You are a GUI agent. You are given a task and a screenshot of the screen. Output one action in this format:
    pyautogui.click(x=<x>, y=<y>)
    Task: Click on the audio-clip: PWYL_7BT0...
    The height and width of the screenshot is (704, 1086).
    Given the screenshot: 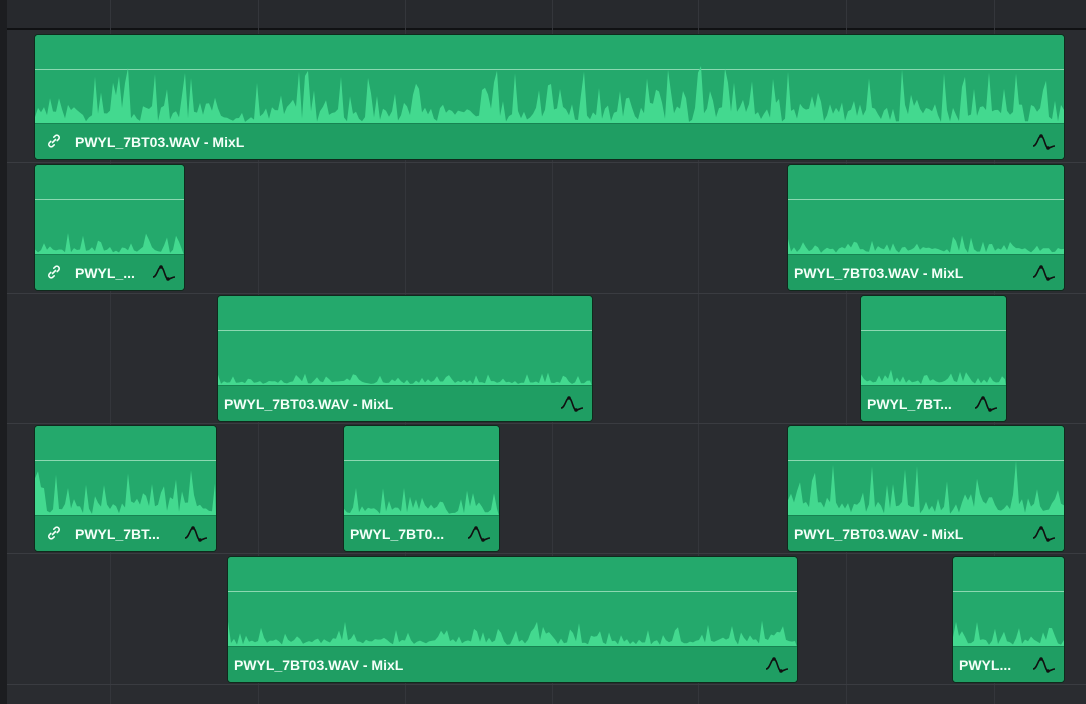 What is the action you would take?
    pyautogui.click(x=421, y=488)
    